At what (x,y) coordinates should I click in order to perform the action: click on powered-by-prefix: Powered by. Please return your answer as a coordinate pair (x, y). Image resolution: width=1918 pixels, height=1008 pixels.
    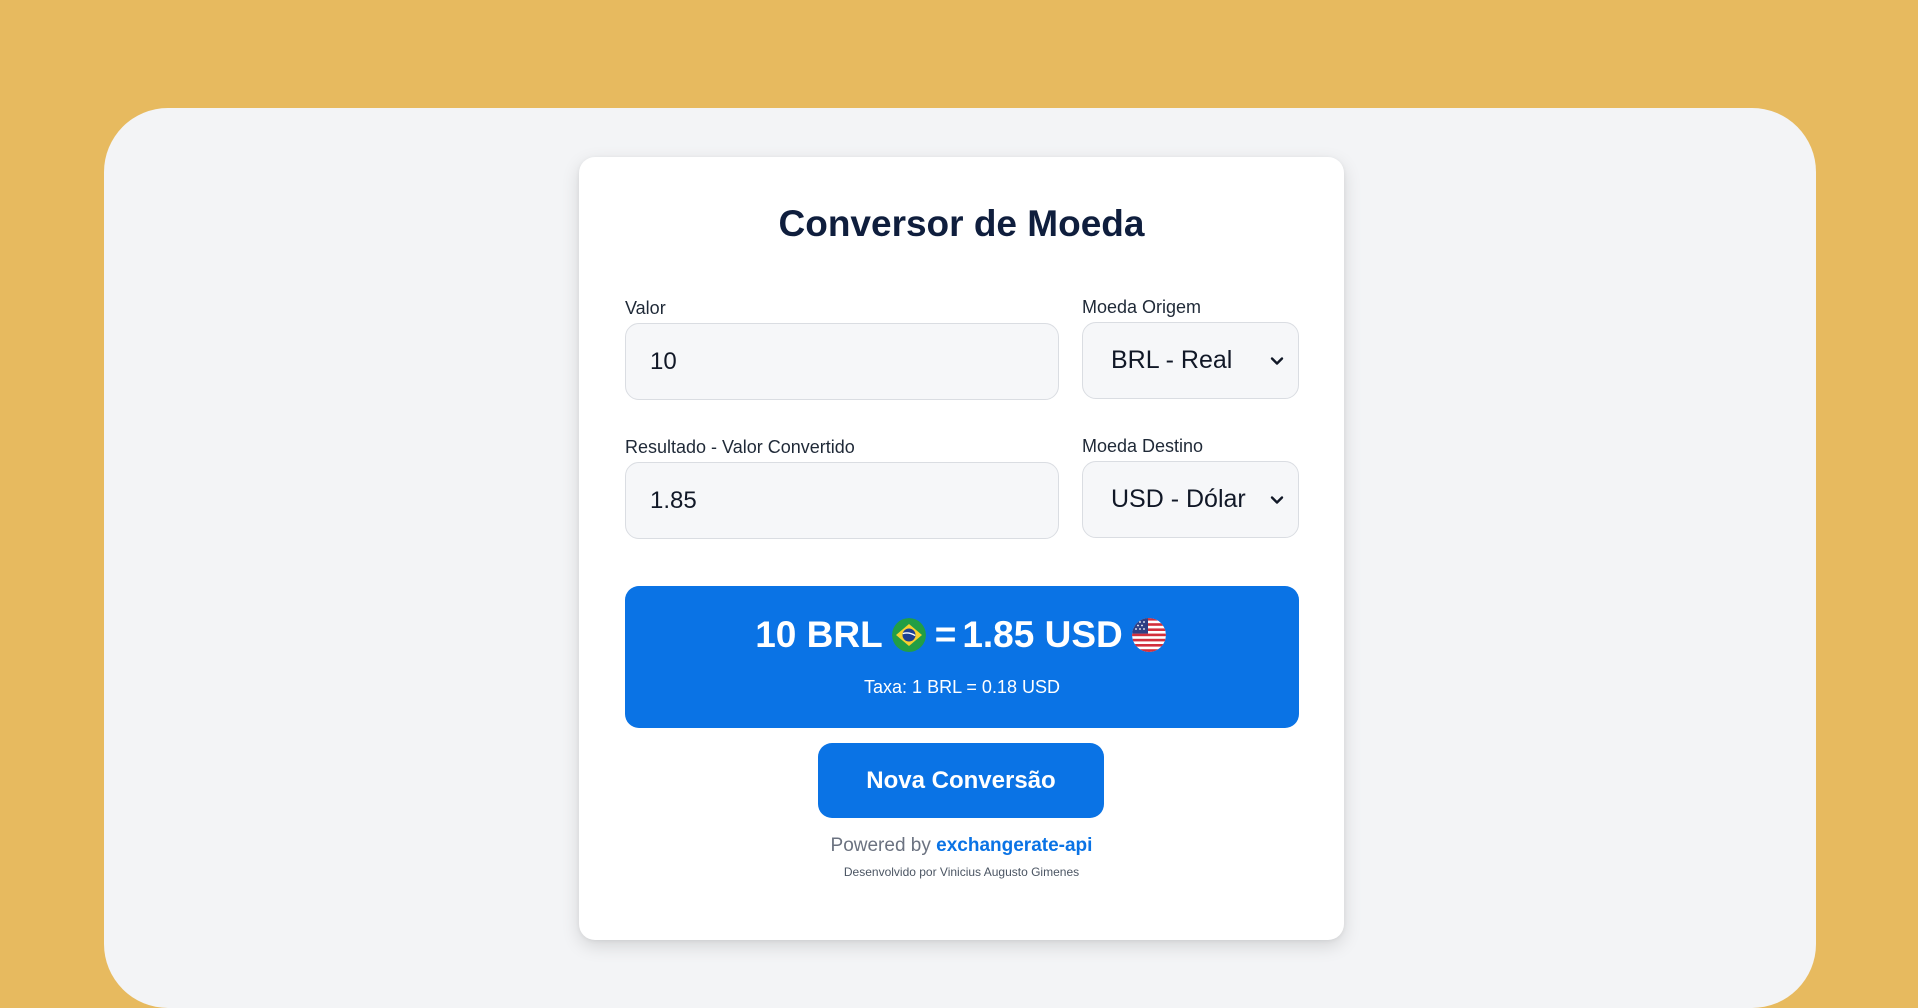
    Looking at the image, I should click on (883, 845).